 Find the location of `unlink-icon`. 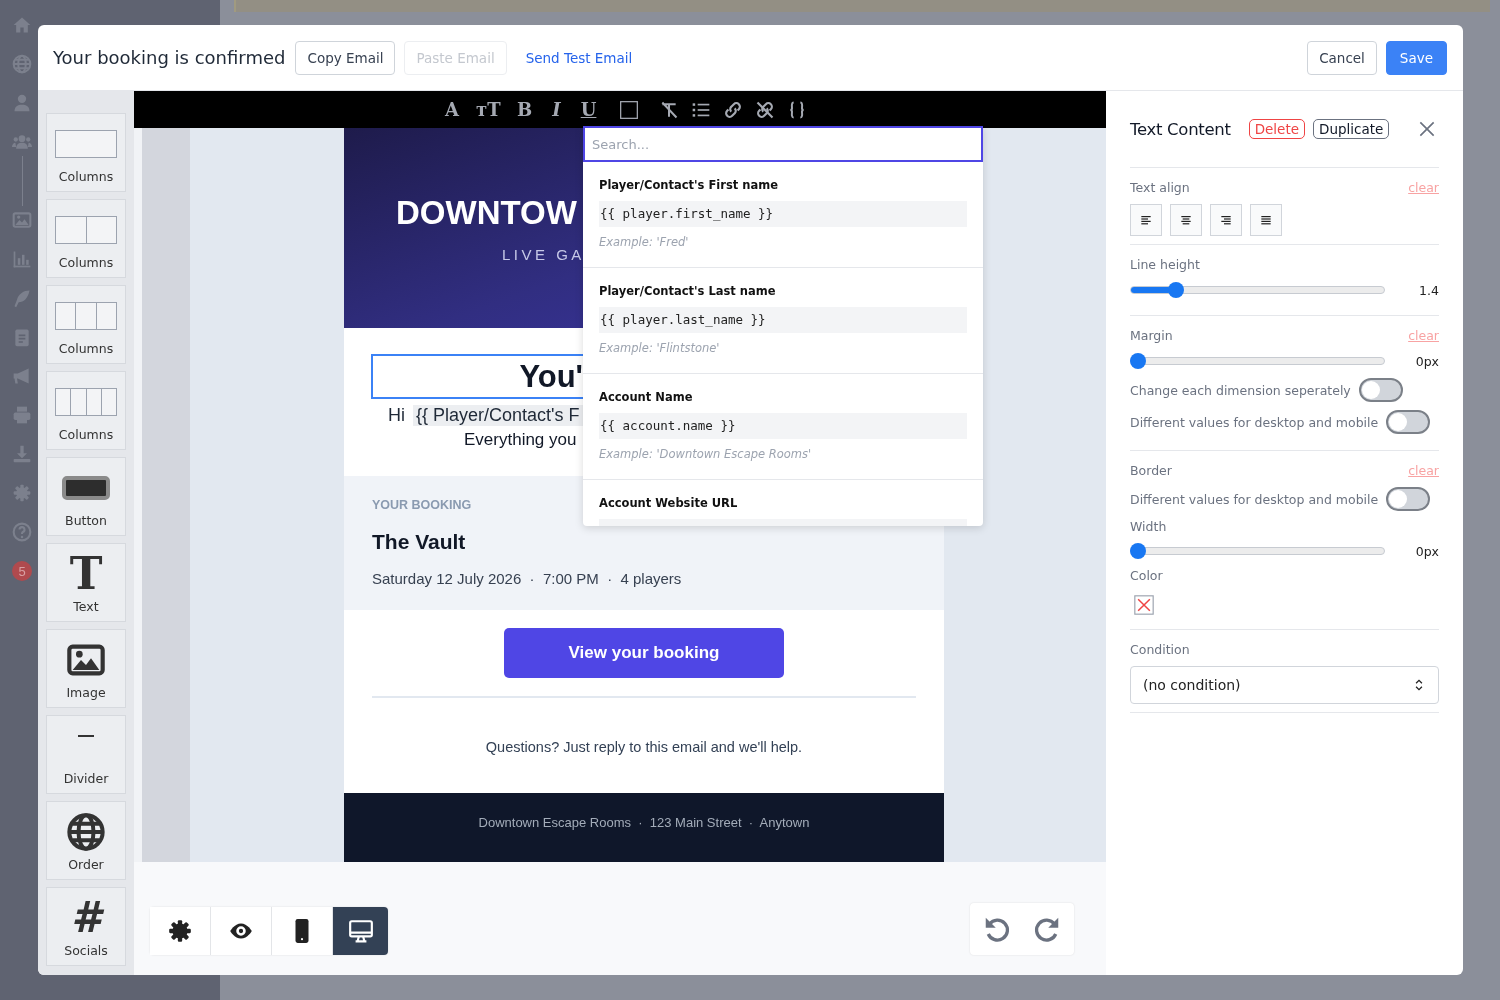

unlink-icon is located at coordinates (764, 109).